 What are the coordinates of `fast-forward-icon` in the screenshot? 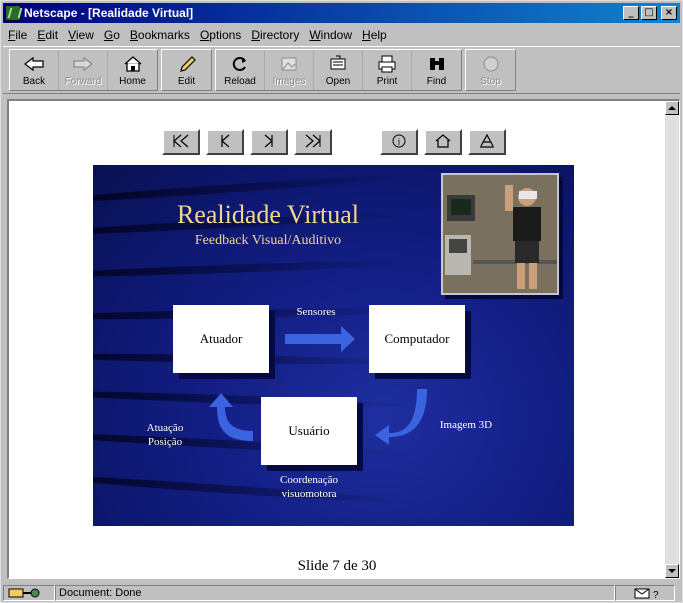 It's located at (313, 142).